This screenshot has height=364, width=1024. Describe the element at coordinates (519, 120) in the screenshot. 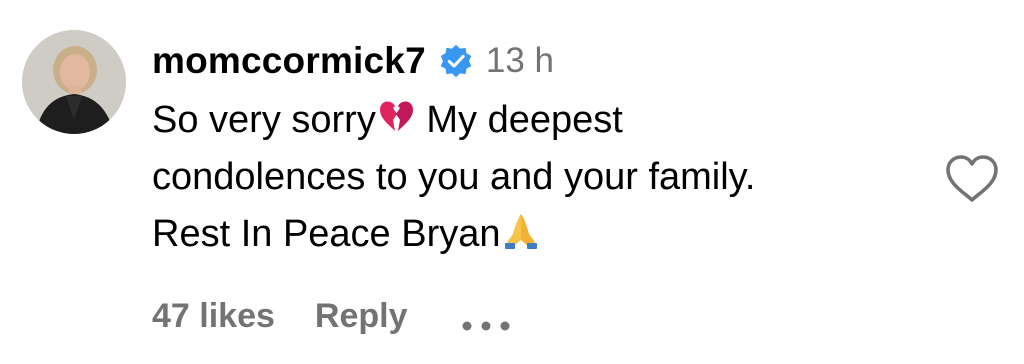

I see `comment-text-part: My deepest` at that location.